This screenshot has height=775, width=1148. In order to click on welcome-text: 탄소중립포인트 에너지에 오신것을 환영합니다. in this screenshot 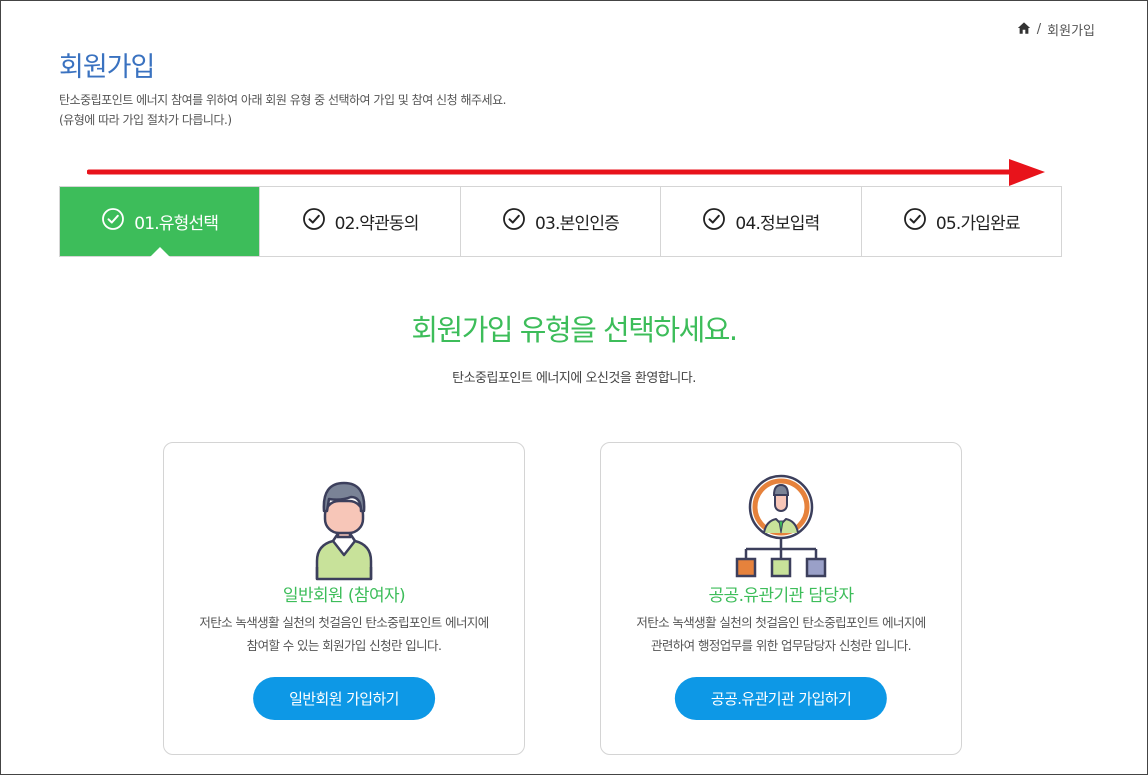, I will do `click(574, 378)`.